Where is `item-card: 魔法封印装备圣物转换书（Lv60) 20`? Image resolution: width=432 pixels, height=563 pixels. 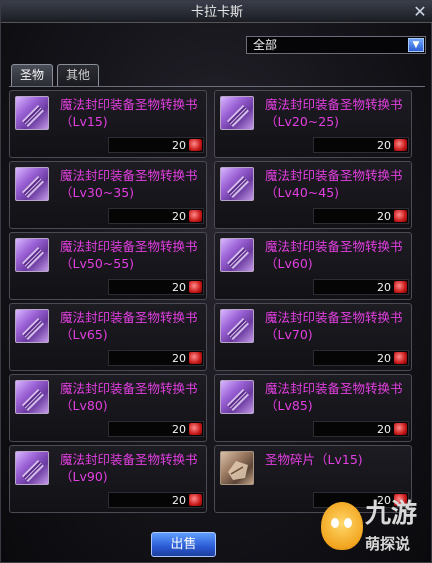
item-card: 魔法封印装备圣物转换书（Lv60) 20 is located at coordinates (313, 266).